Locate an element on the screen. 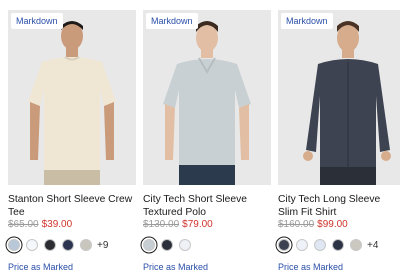  product-title: City Tech Short Sleeve Textured Polo is located at coordinates (210, 206).